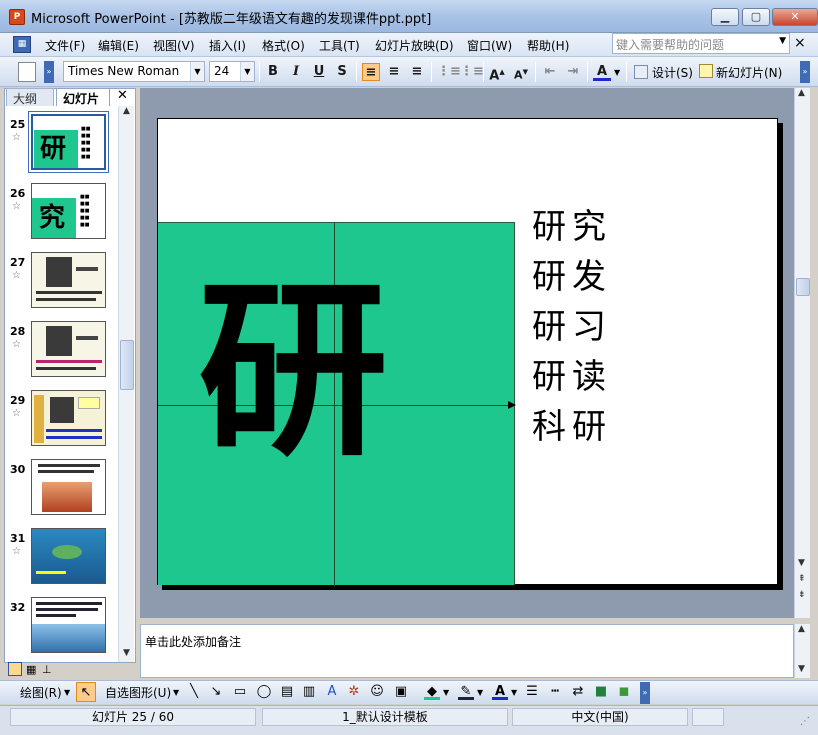 This screenshot has height=735, width=818. I want to click on draw-menu: 绘图(R), so click(41, 692).